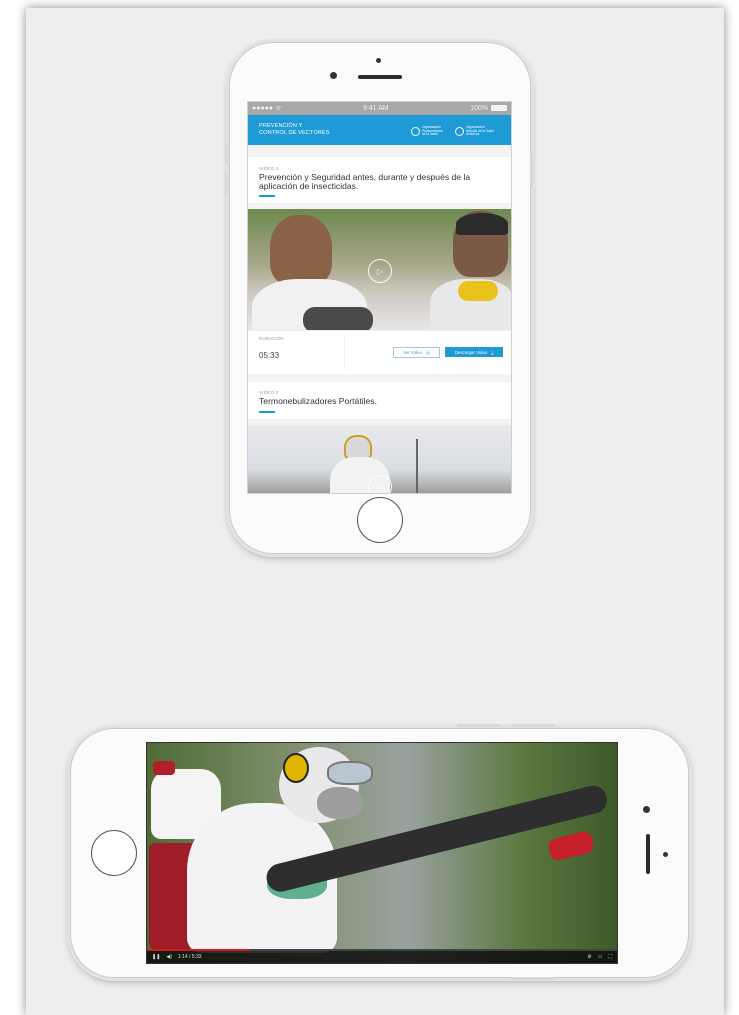  Describe the element at coordinates (459, 131) in the screenshot. I see `oms-globe-icon` at that location.